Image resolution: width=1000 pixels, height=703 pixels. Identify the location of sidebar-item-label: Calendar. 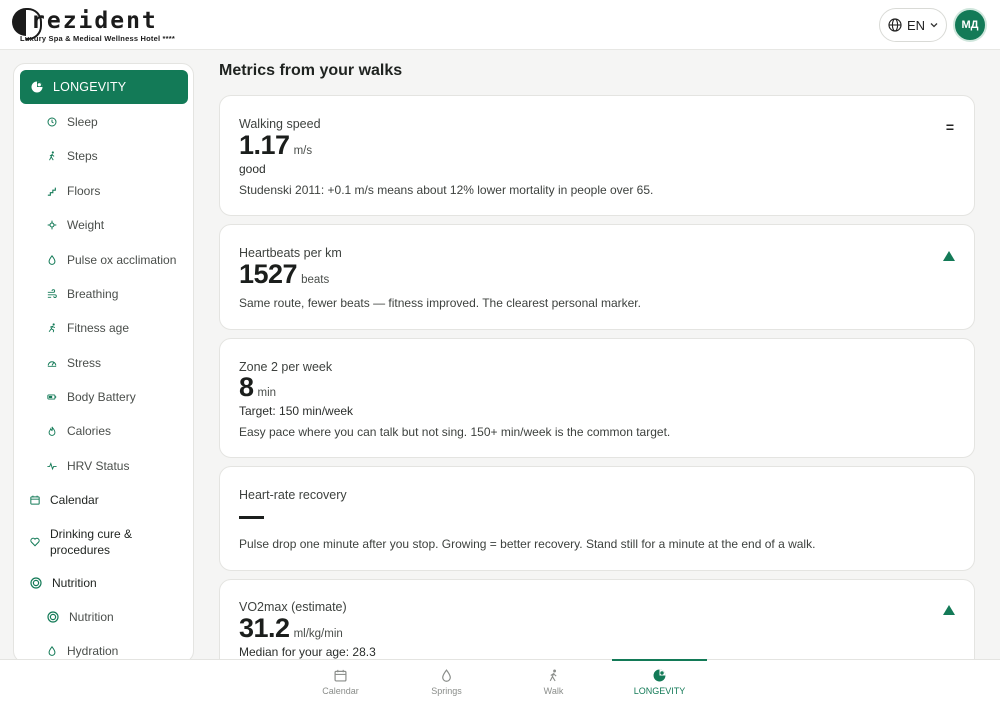
(74, 500).